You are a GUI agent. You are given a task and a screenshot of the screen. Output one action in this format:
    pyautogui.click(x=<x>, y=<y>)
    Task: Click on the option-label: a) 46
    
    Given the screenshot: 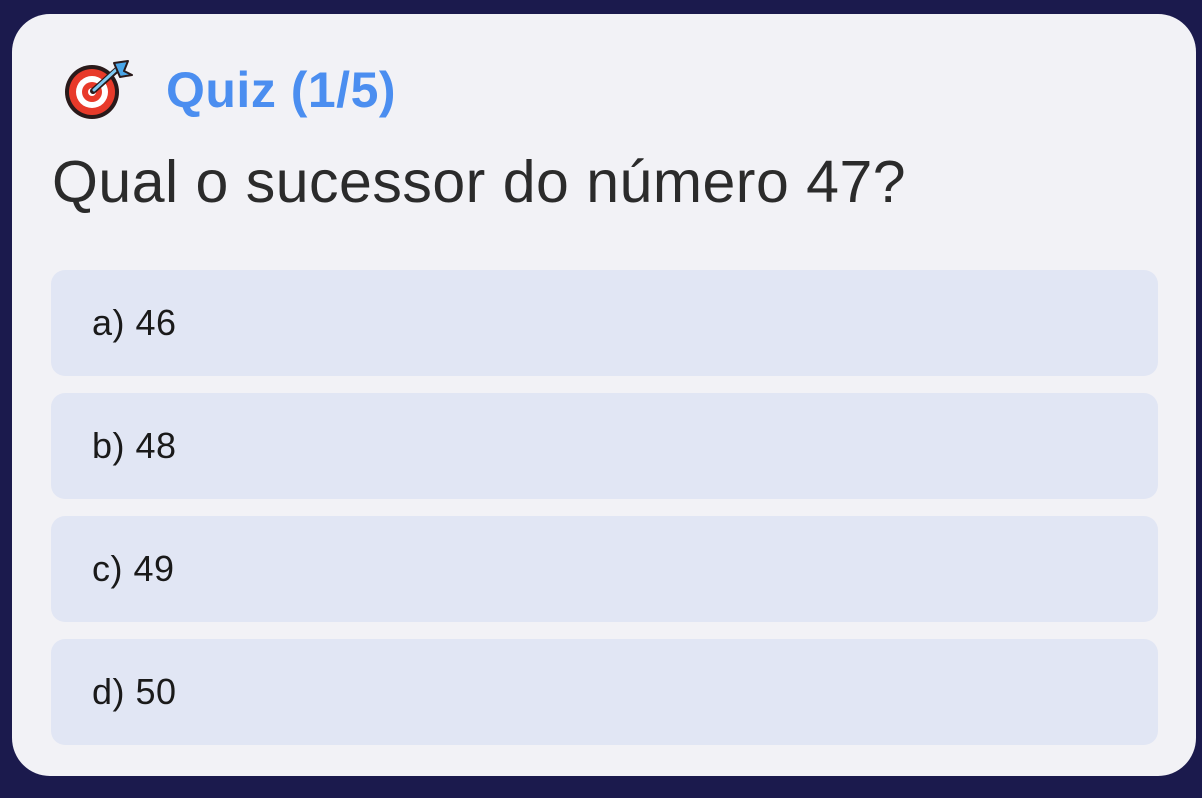 What is the action you would take?
    pyautogui.click(x=134, y=322)
    